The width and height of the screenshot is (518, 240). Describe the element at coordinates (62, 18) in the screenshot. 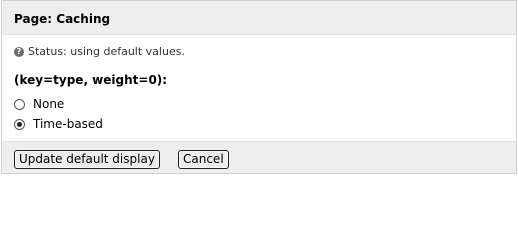

I see `page-title: Page: Caching` at that location.